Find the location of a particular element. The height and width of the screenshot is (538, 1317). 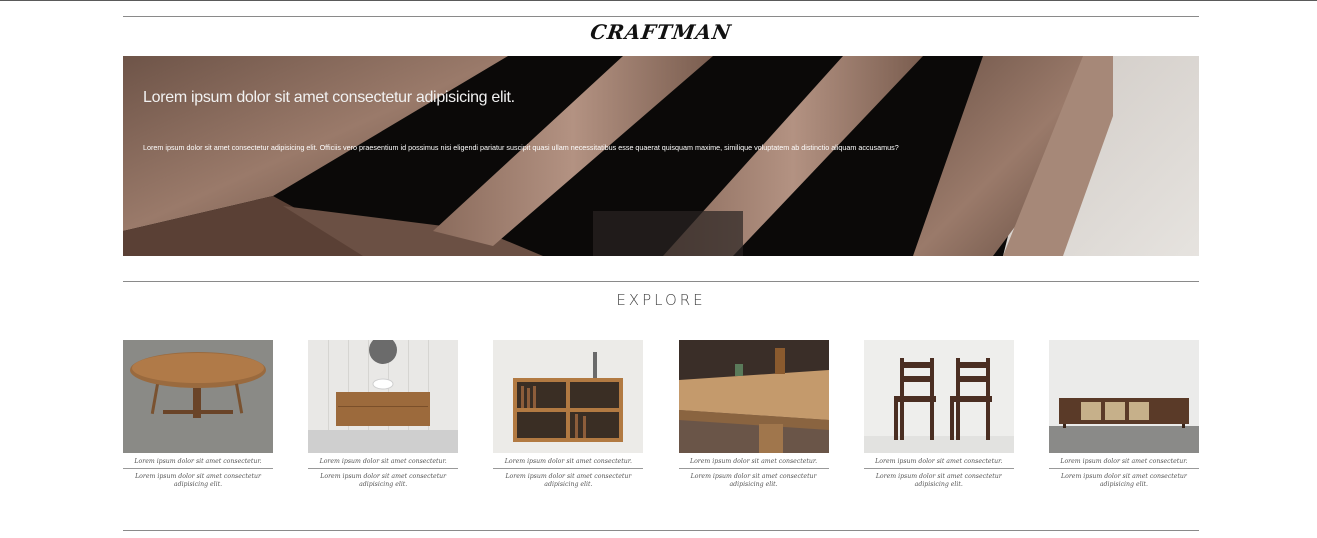

brand-logo: CRAFTMAN is located at coordinates (660, 32).